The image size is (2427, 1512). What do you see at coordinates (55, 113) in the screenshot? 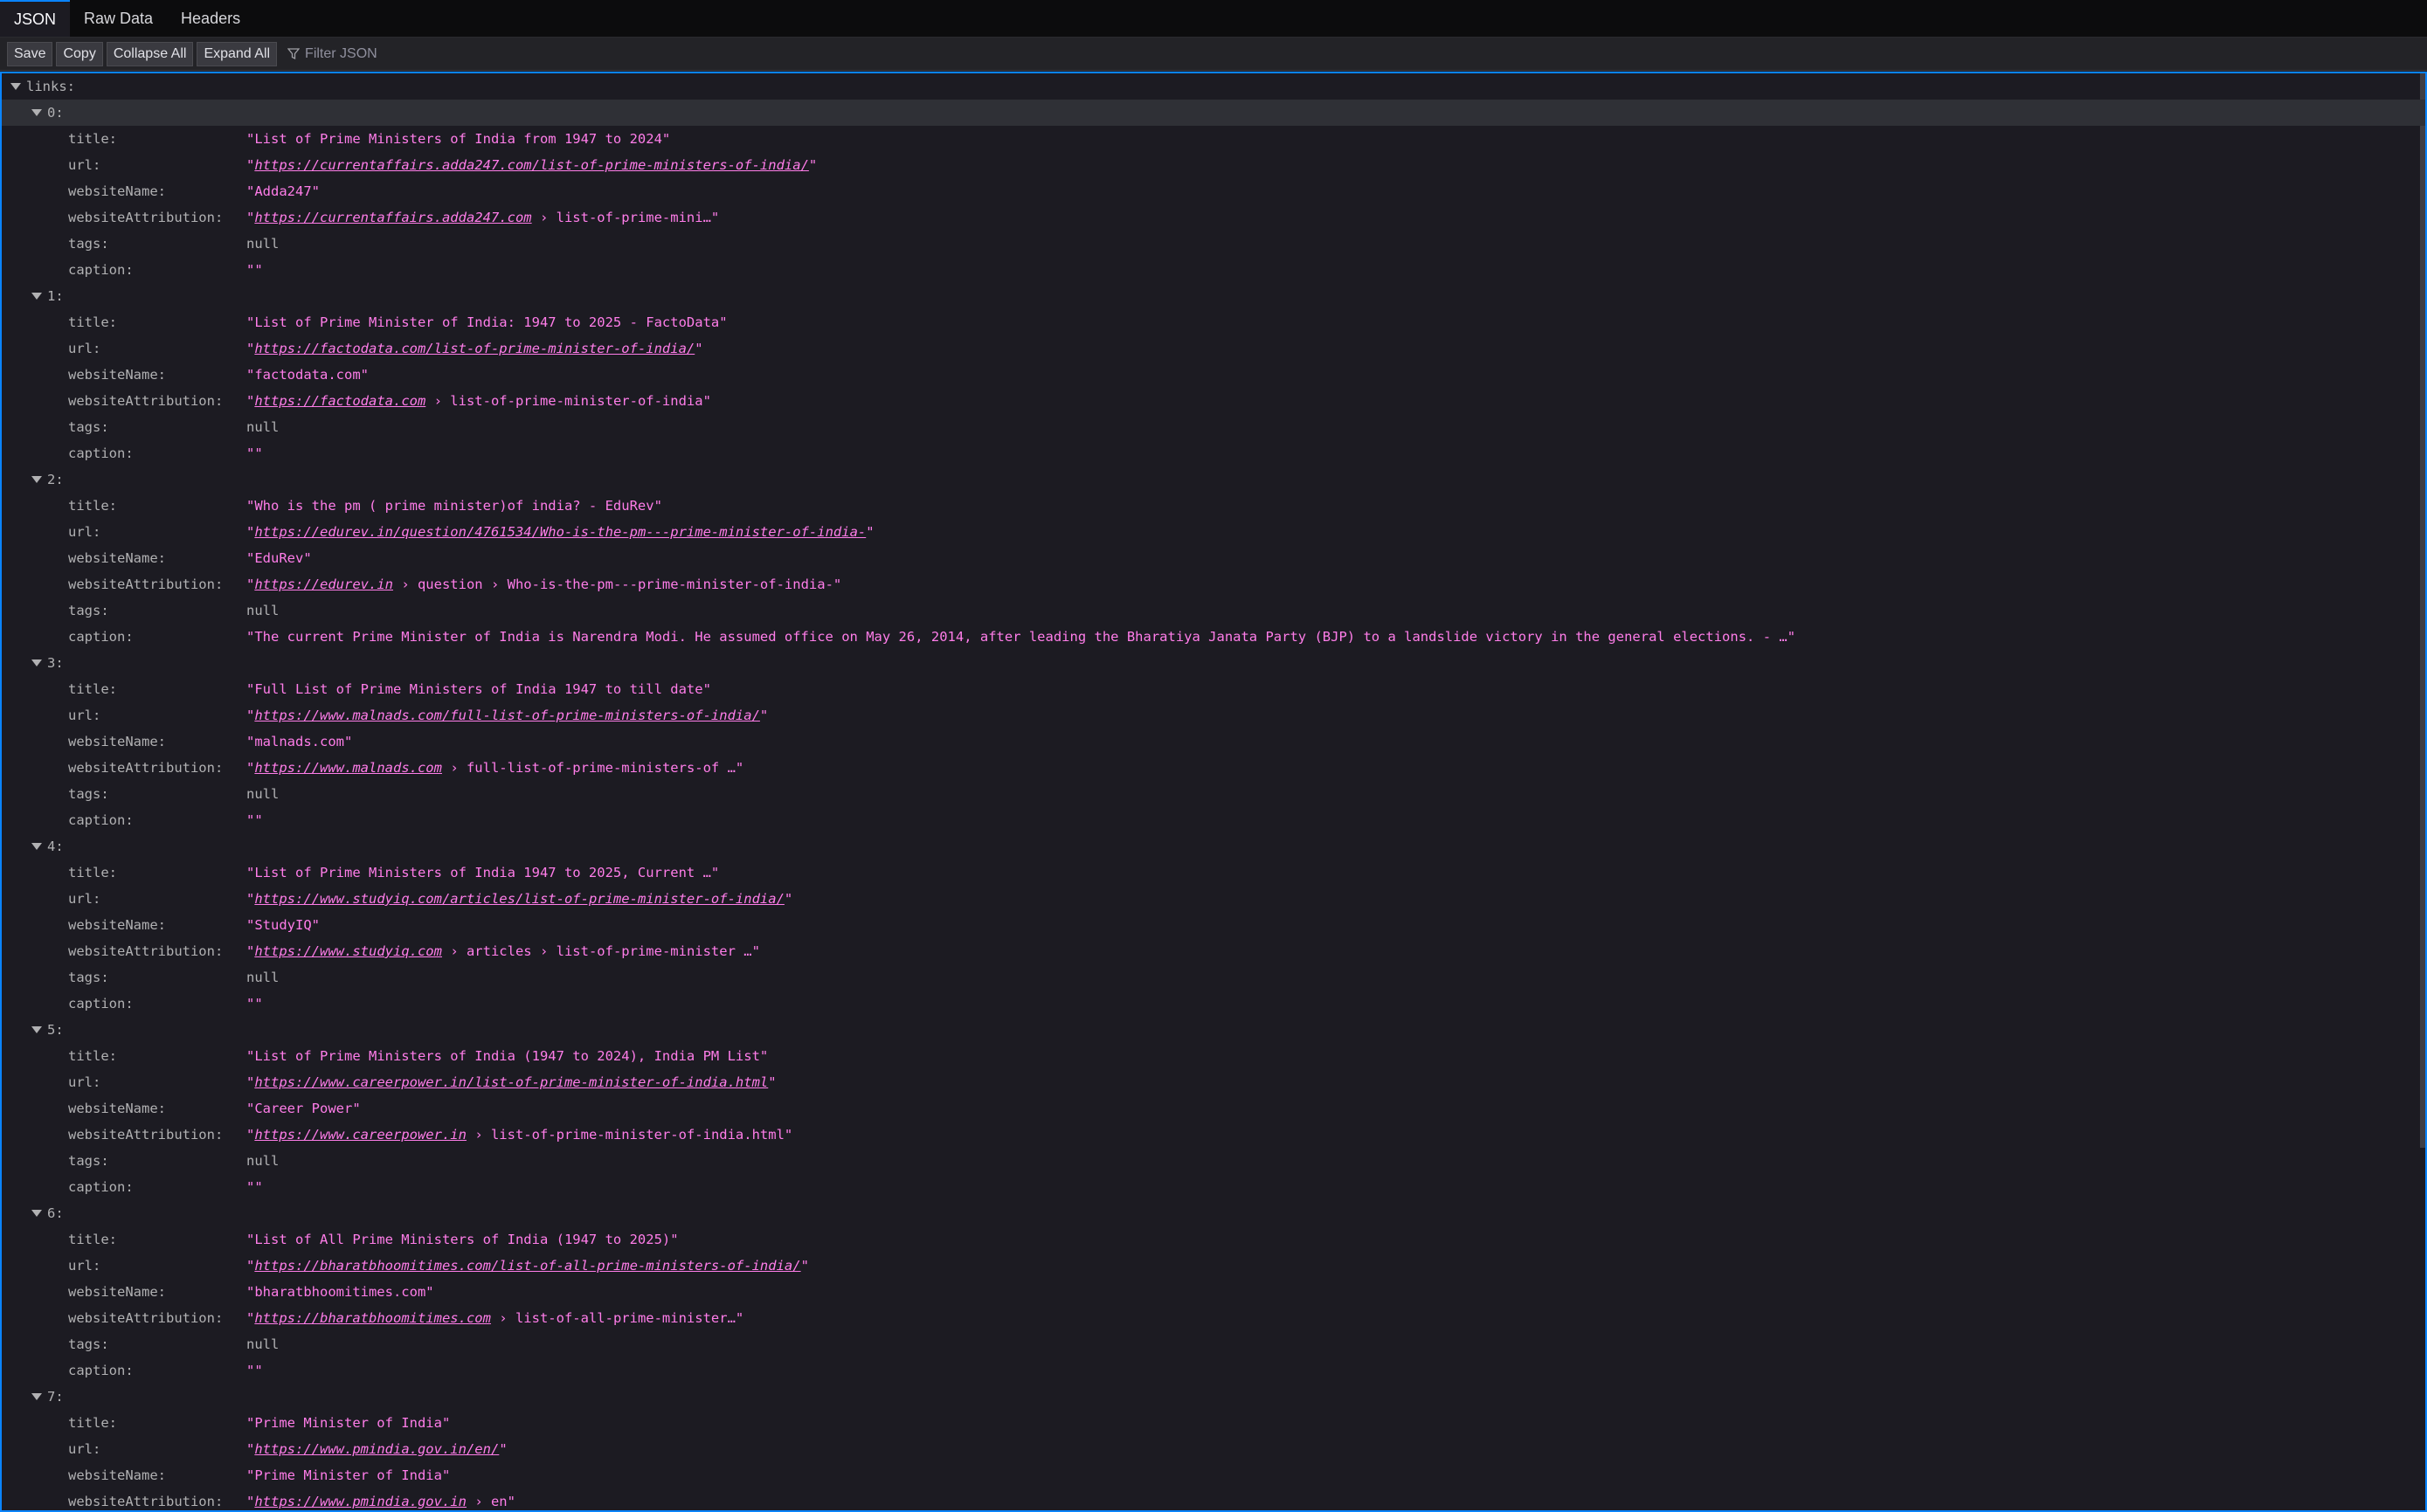
I see `item-index: 0:` at bounding box center [55, 113].